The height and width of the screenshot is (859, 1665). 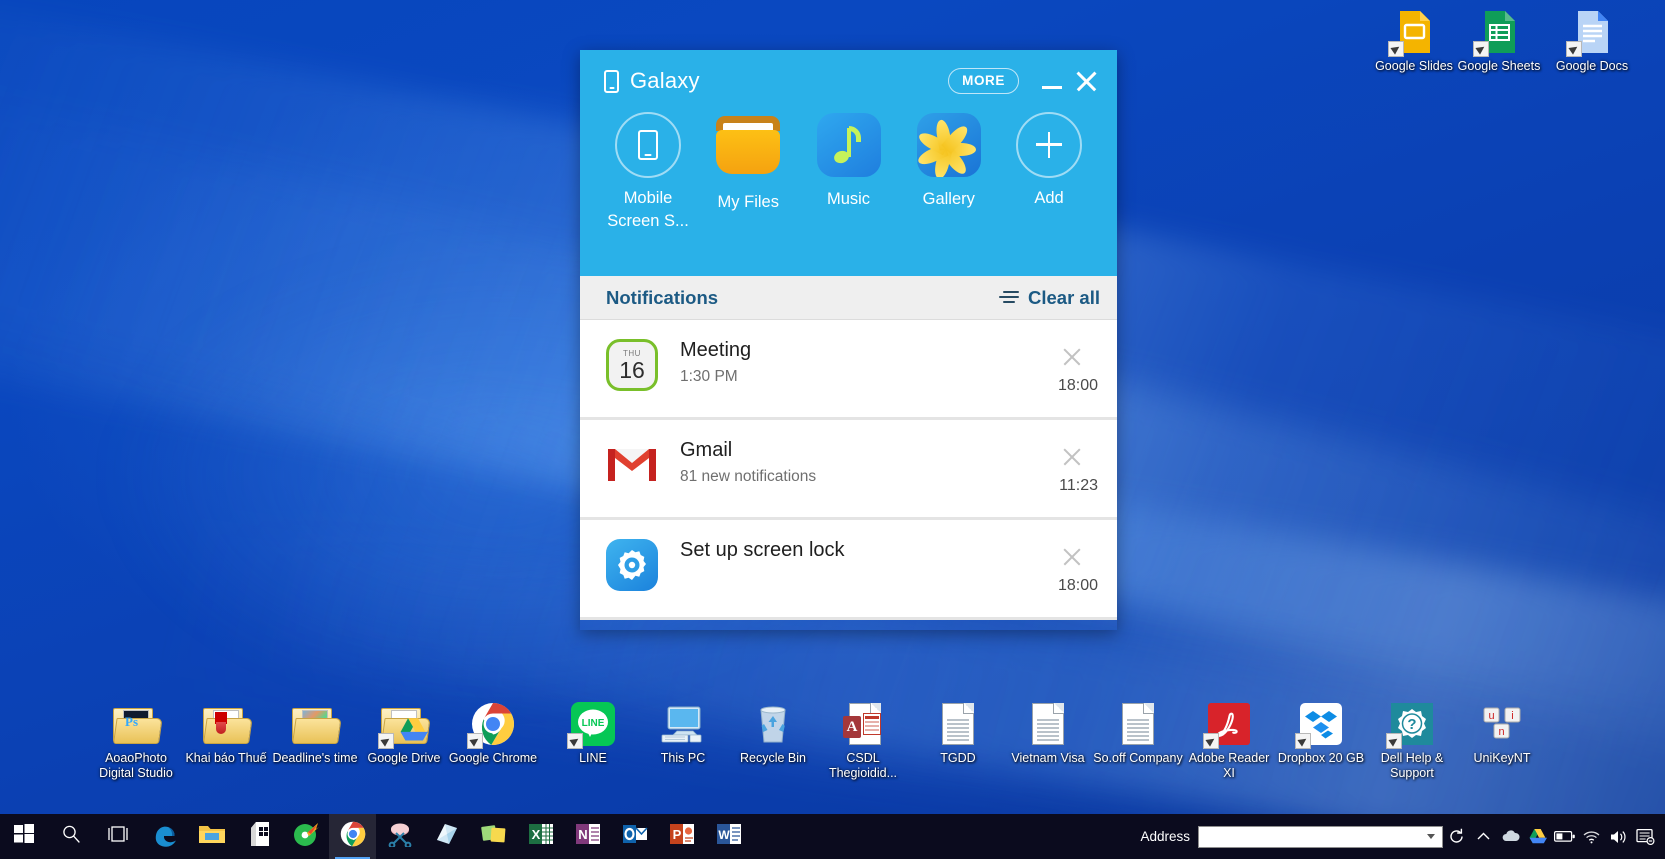 I want to click on pdf-folder-icon, so click(x=227, y=724).